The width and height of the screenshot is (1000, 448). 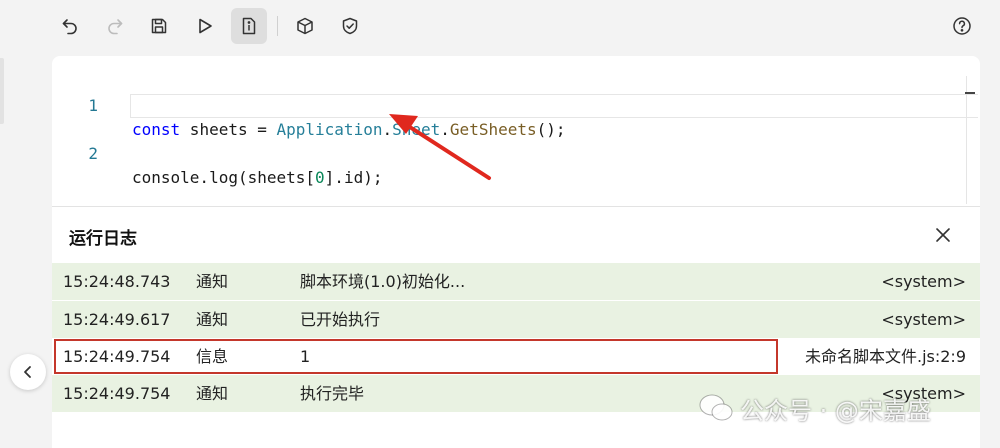 I want to click on cube-icon, so click(x=305, y=26).